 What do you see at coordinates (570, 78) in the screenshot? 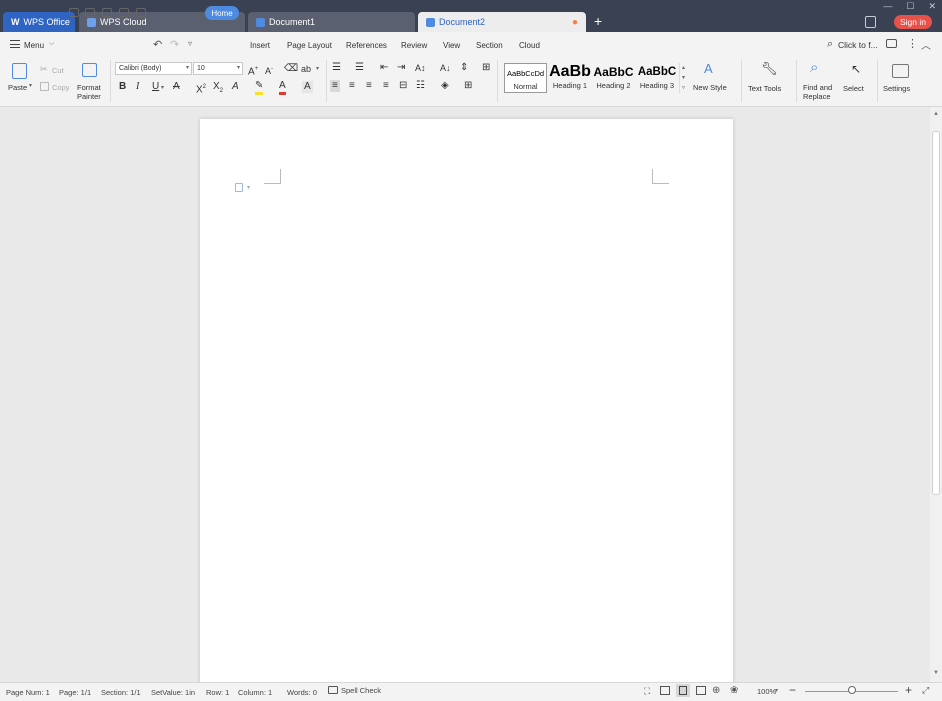
I see `style-heading-1: AaBb Heading 1` at bounding box center [570, 78].